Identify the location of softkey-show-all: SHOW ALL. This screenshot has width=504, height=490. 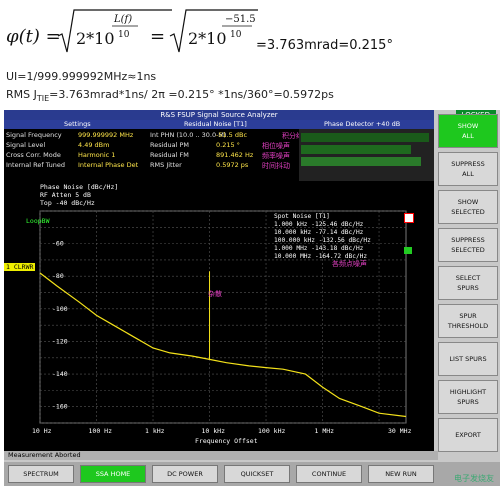
(468, 131).